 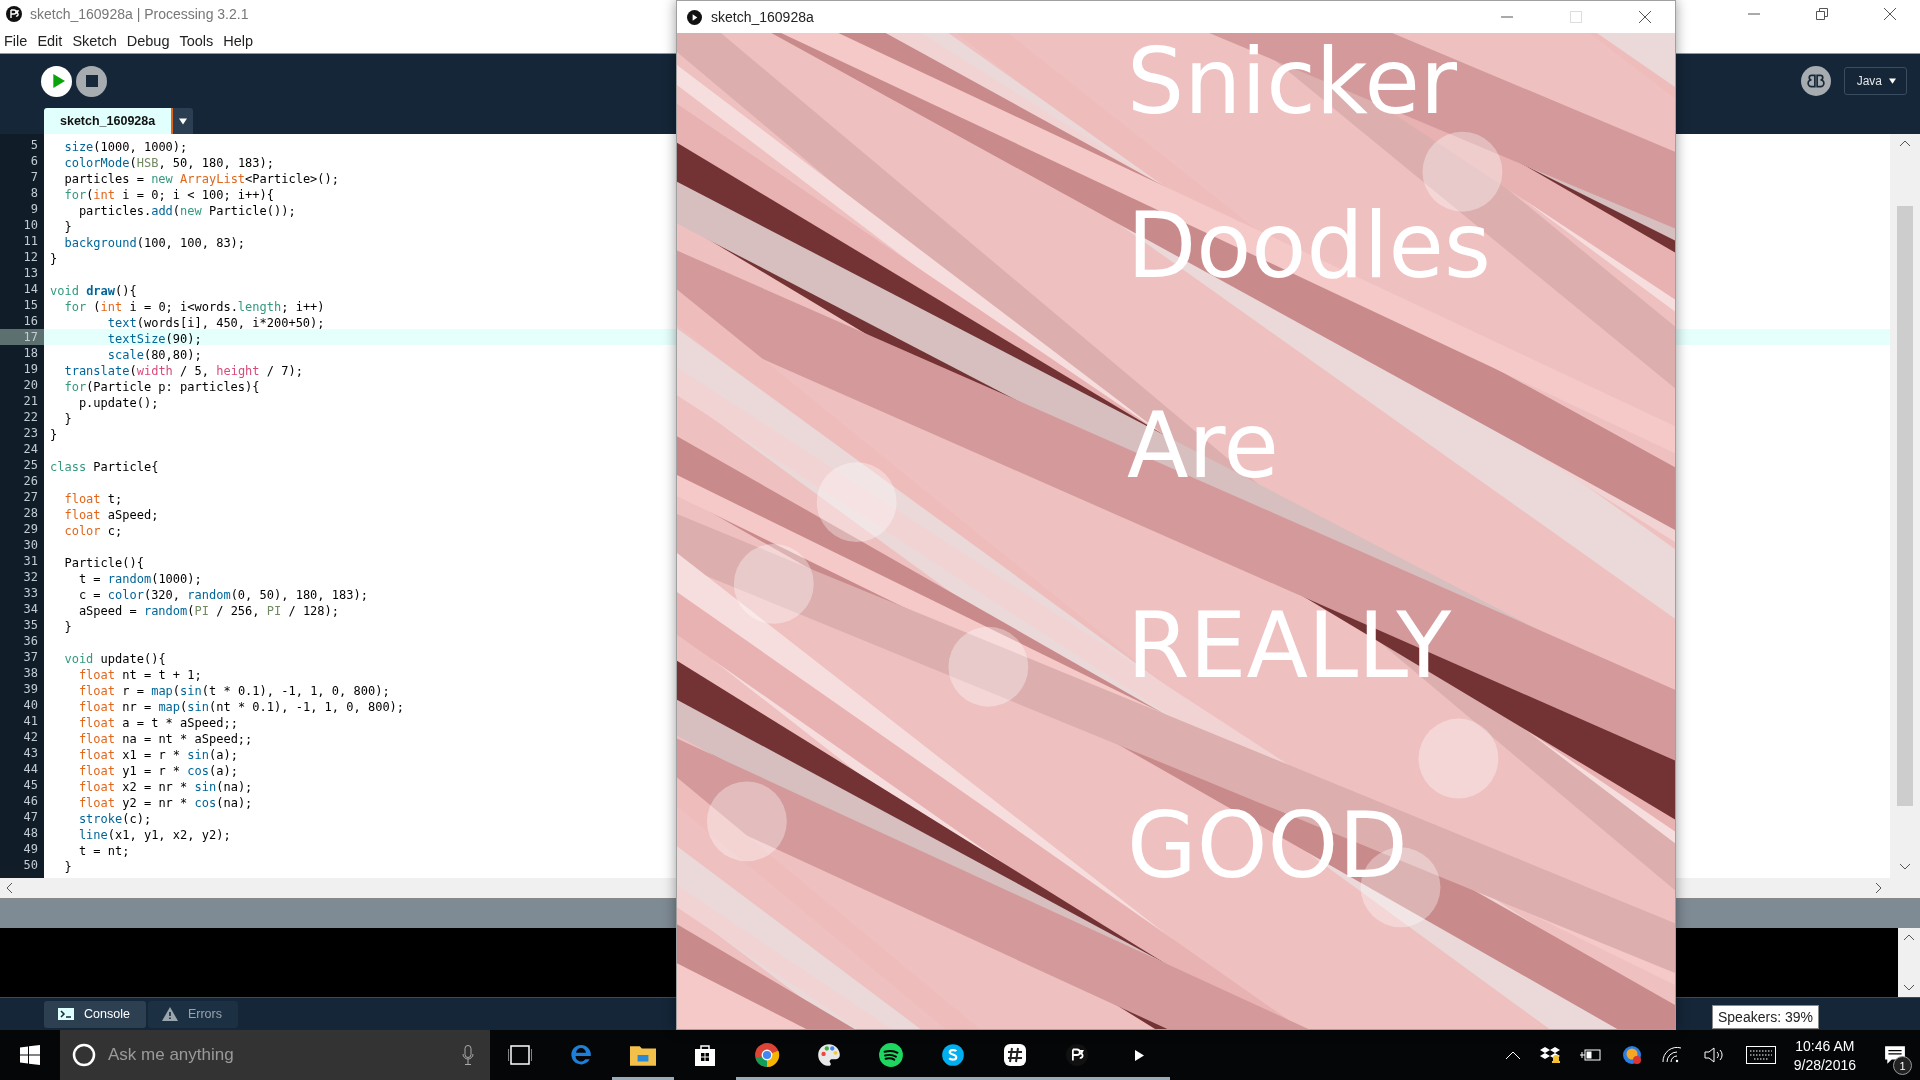 I want to click on line-number: 11, so click(x=30, y=241).